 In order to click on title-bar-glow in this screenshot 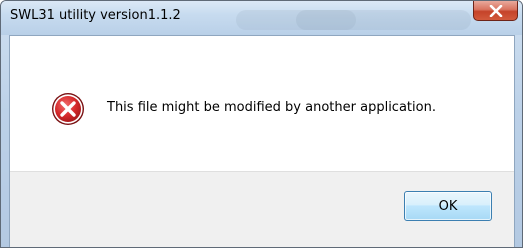, I will do `click(383, 20)`.